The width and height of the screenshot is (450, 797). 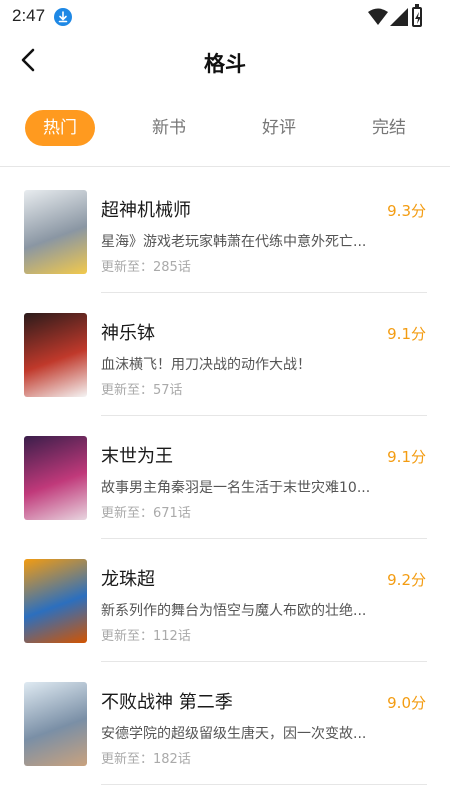 What do you see at coordinates (146, 636) in the screenshot?
I see `book-update-status: 更新至：112话` at bounding box center [146, 636].